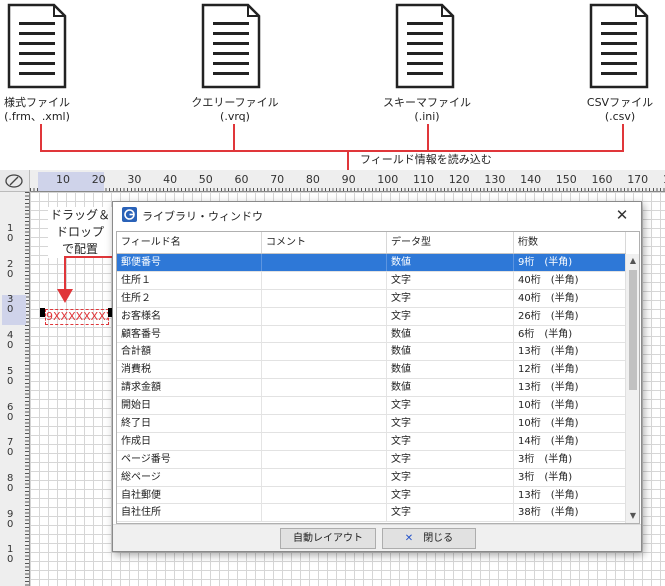  I want to click on scroll-up-icon: ▲, so click(632, 261).